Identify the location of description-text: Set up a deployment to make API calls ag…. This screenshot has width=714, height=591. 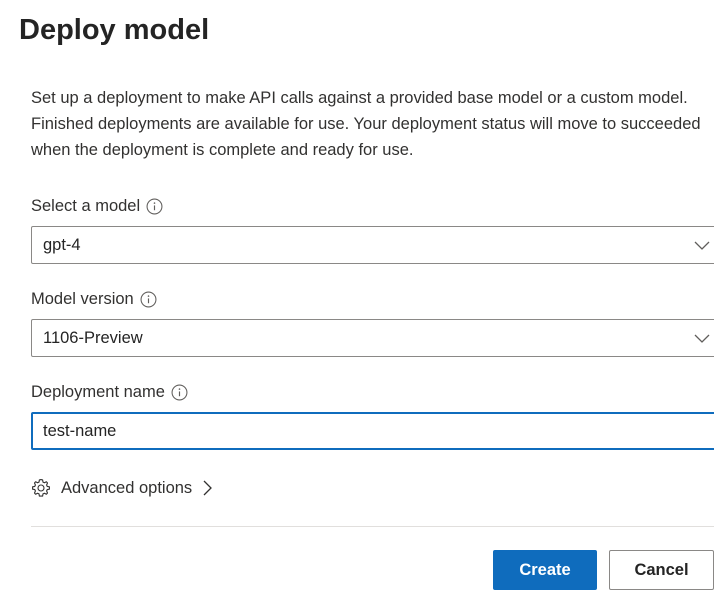
(366, 124).